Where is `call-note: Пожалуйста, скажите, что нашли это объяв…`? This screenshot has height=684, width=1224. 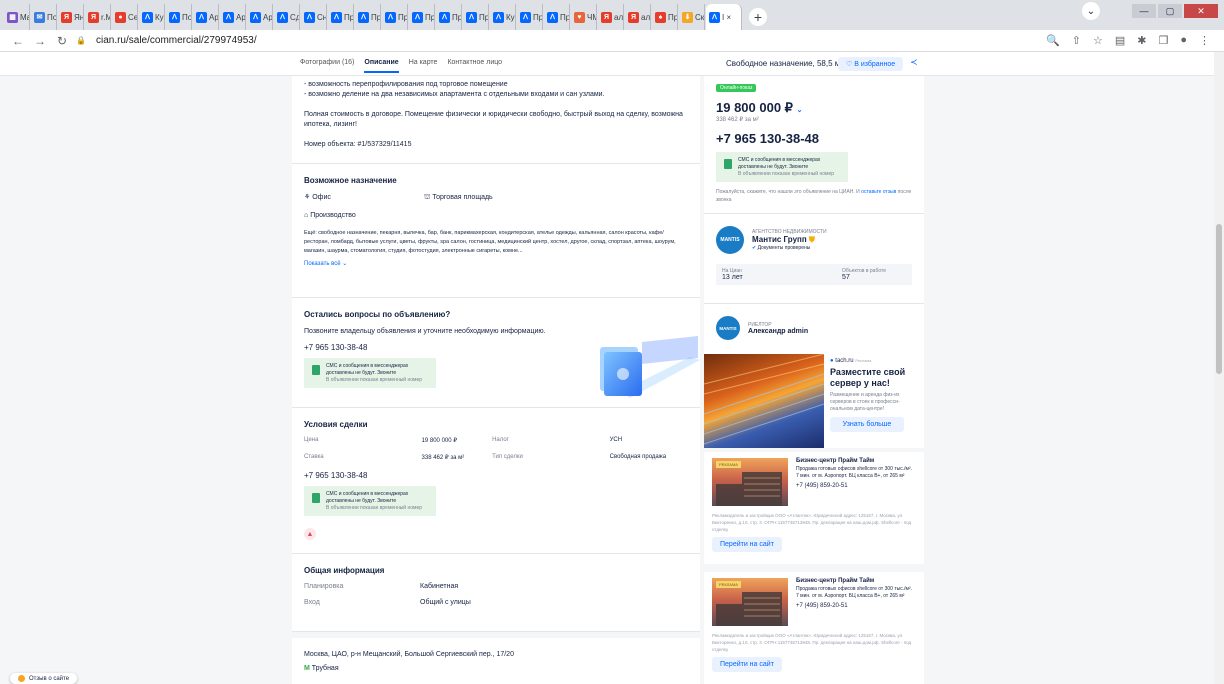
call-note: Пожалуйста, скажите, что нашли это объяв… is located at coordinates (814, 196).